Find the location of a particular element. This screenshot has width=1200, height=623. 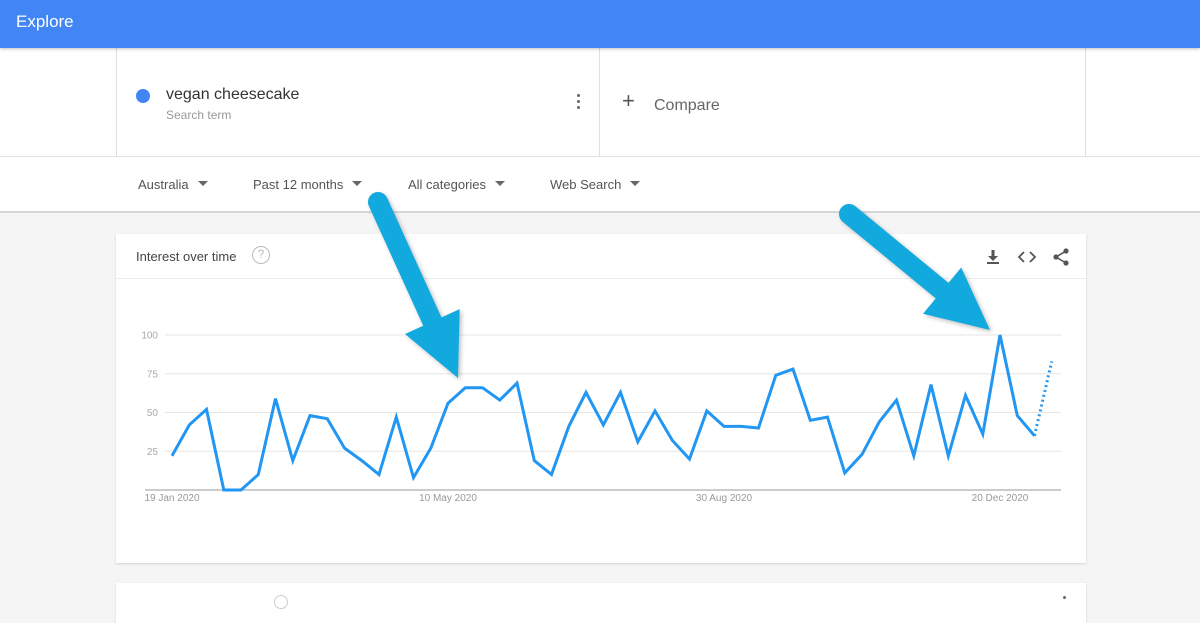

help-icon is located at coordinates (281, 602).